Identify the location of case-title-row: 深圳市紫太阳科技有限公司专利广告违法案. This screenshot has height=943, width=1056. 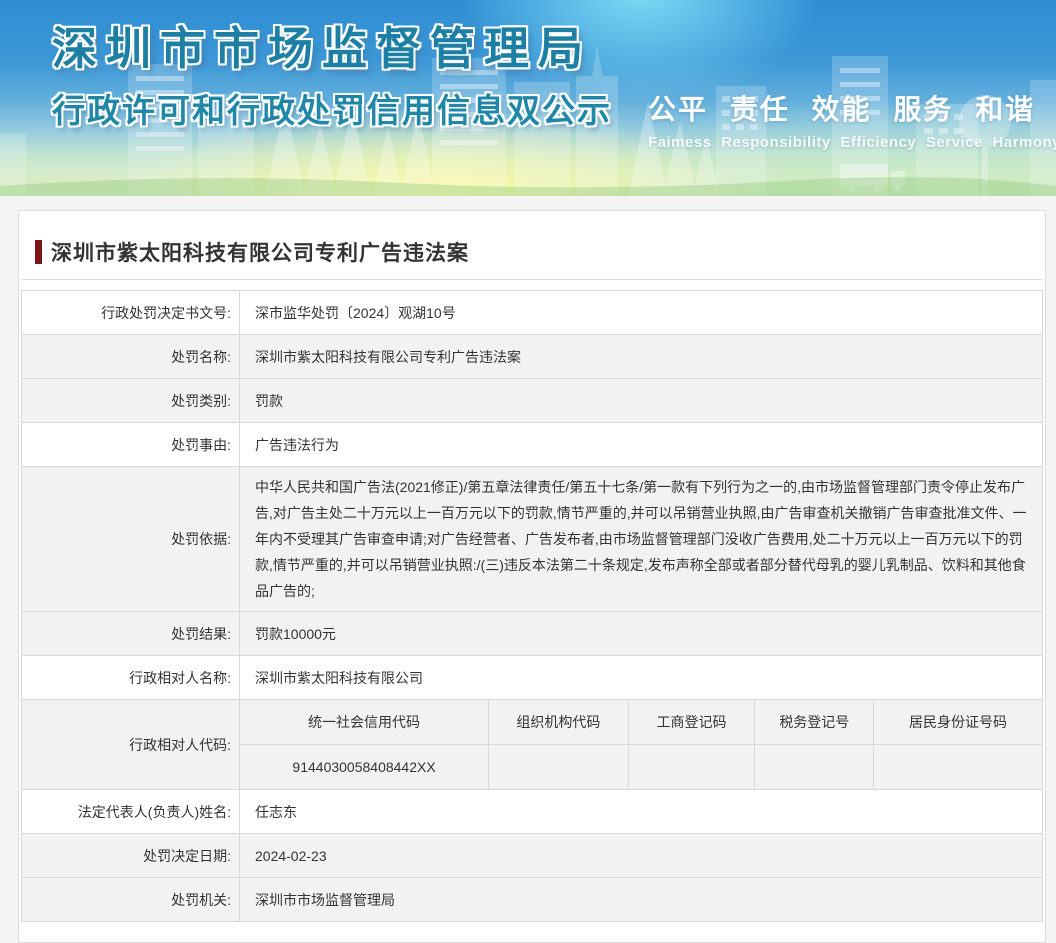
(539, 252).